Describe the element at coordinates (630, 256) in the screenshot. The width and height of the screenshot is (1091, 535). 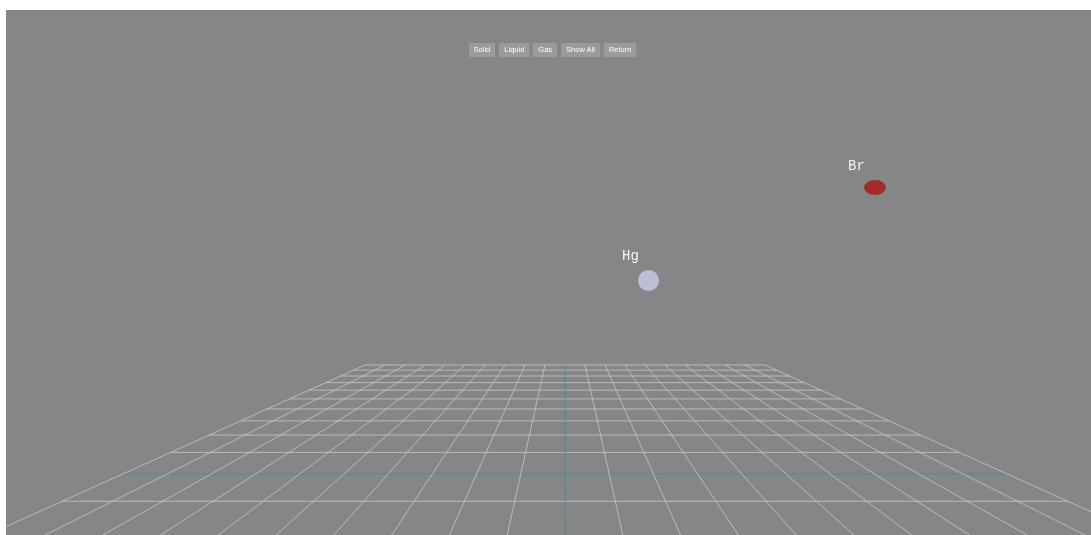
I see `element-label: Hg` at that location.